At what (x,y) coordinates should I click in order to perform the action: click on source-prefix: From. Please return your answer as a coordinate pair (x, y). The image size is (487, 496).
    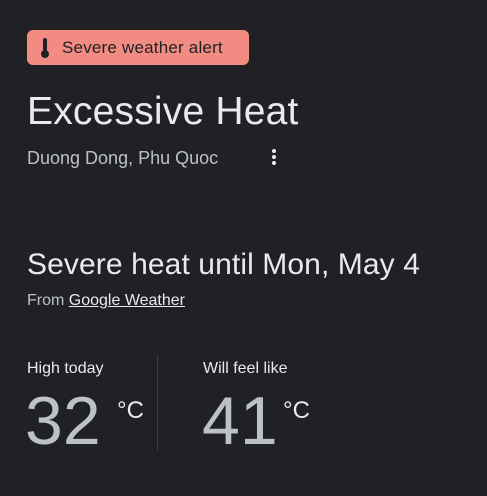
    Looking at the image, I should click on (46, 300).